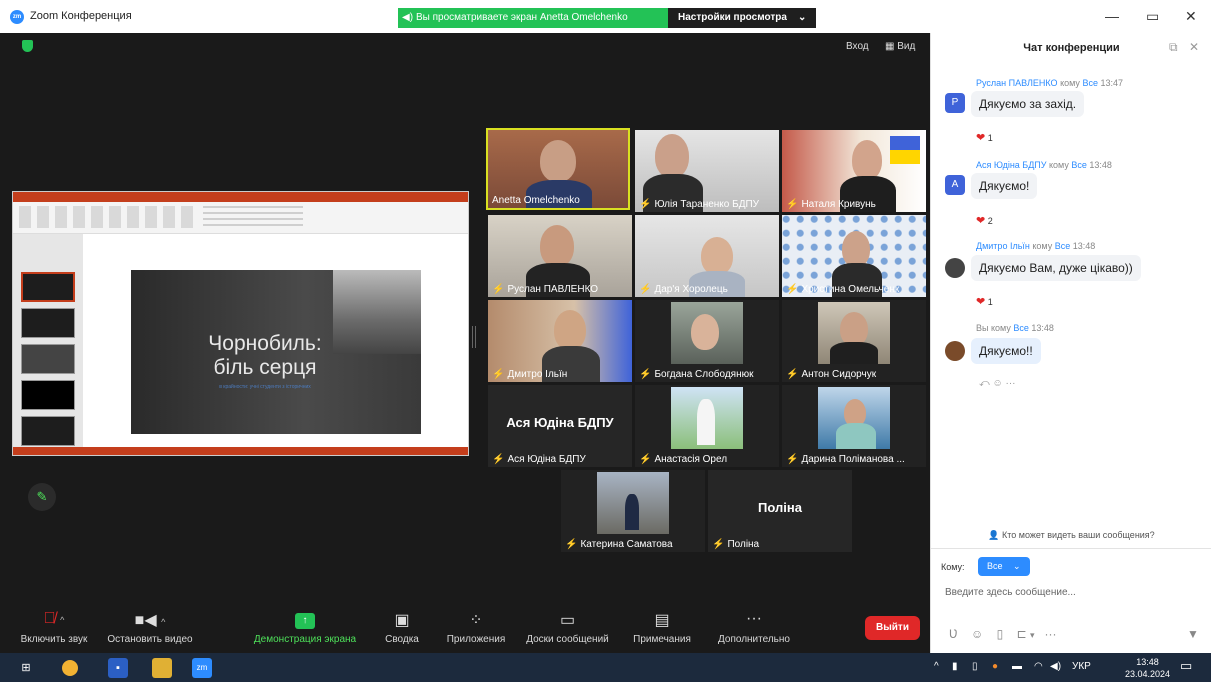 The width and height of the screenshot is (1211, 682). Describe the element at coordinates (696, 374) in the screenshot. I see `participant-name: ⚡ Богдана Слободянюк` at that location.